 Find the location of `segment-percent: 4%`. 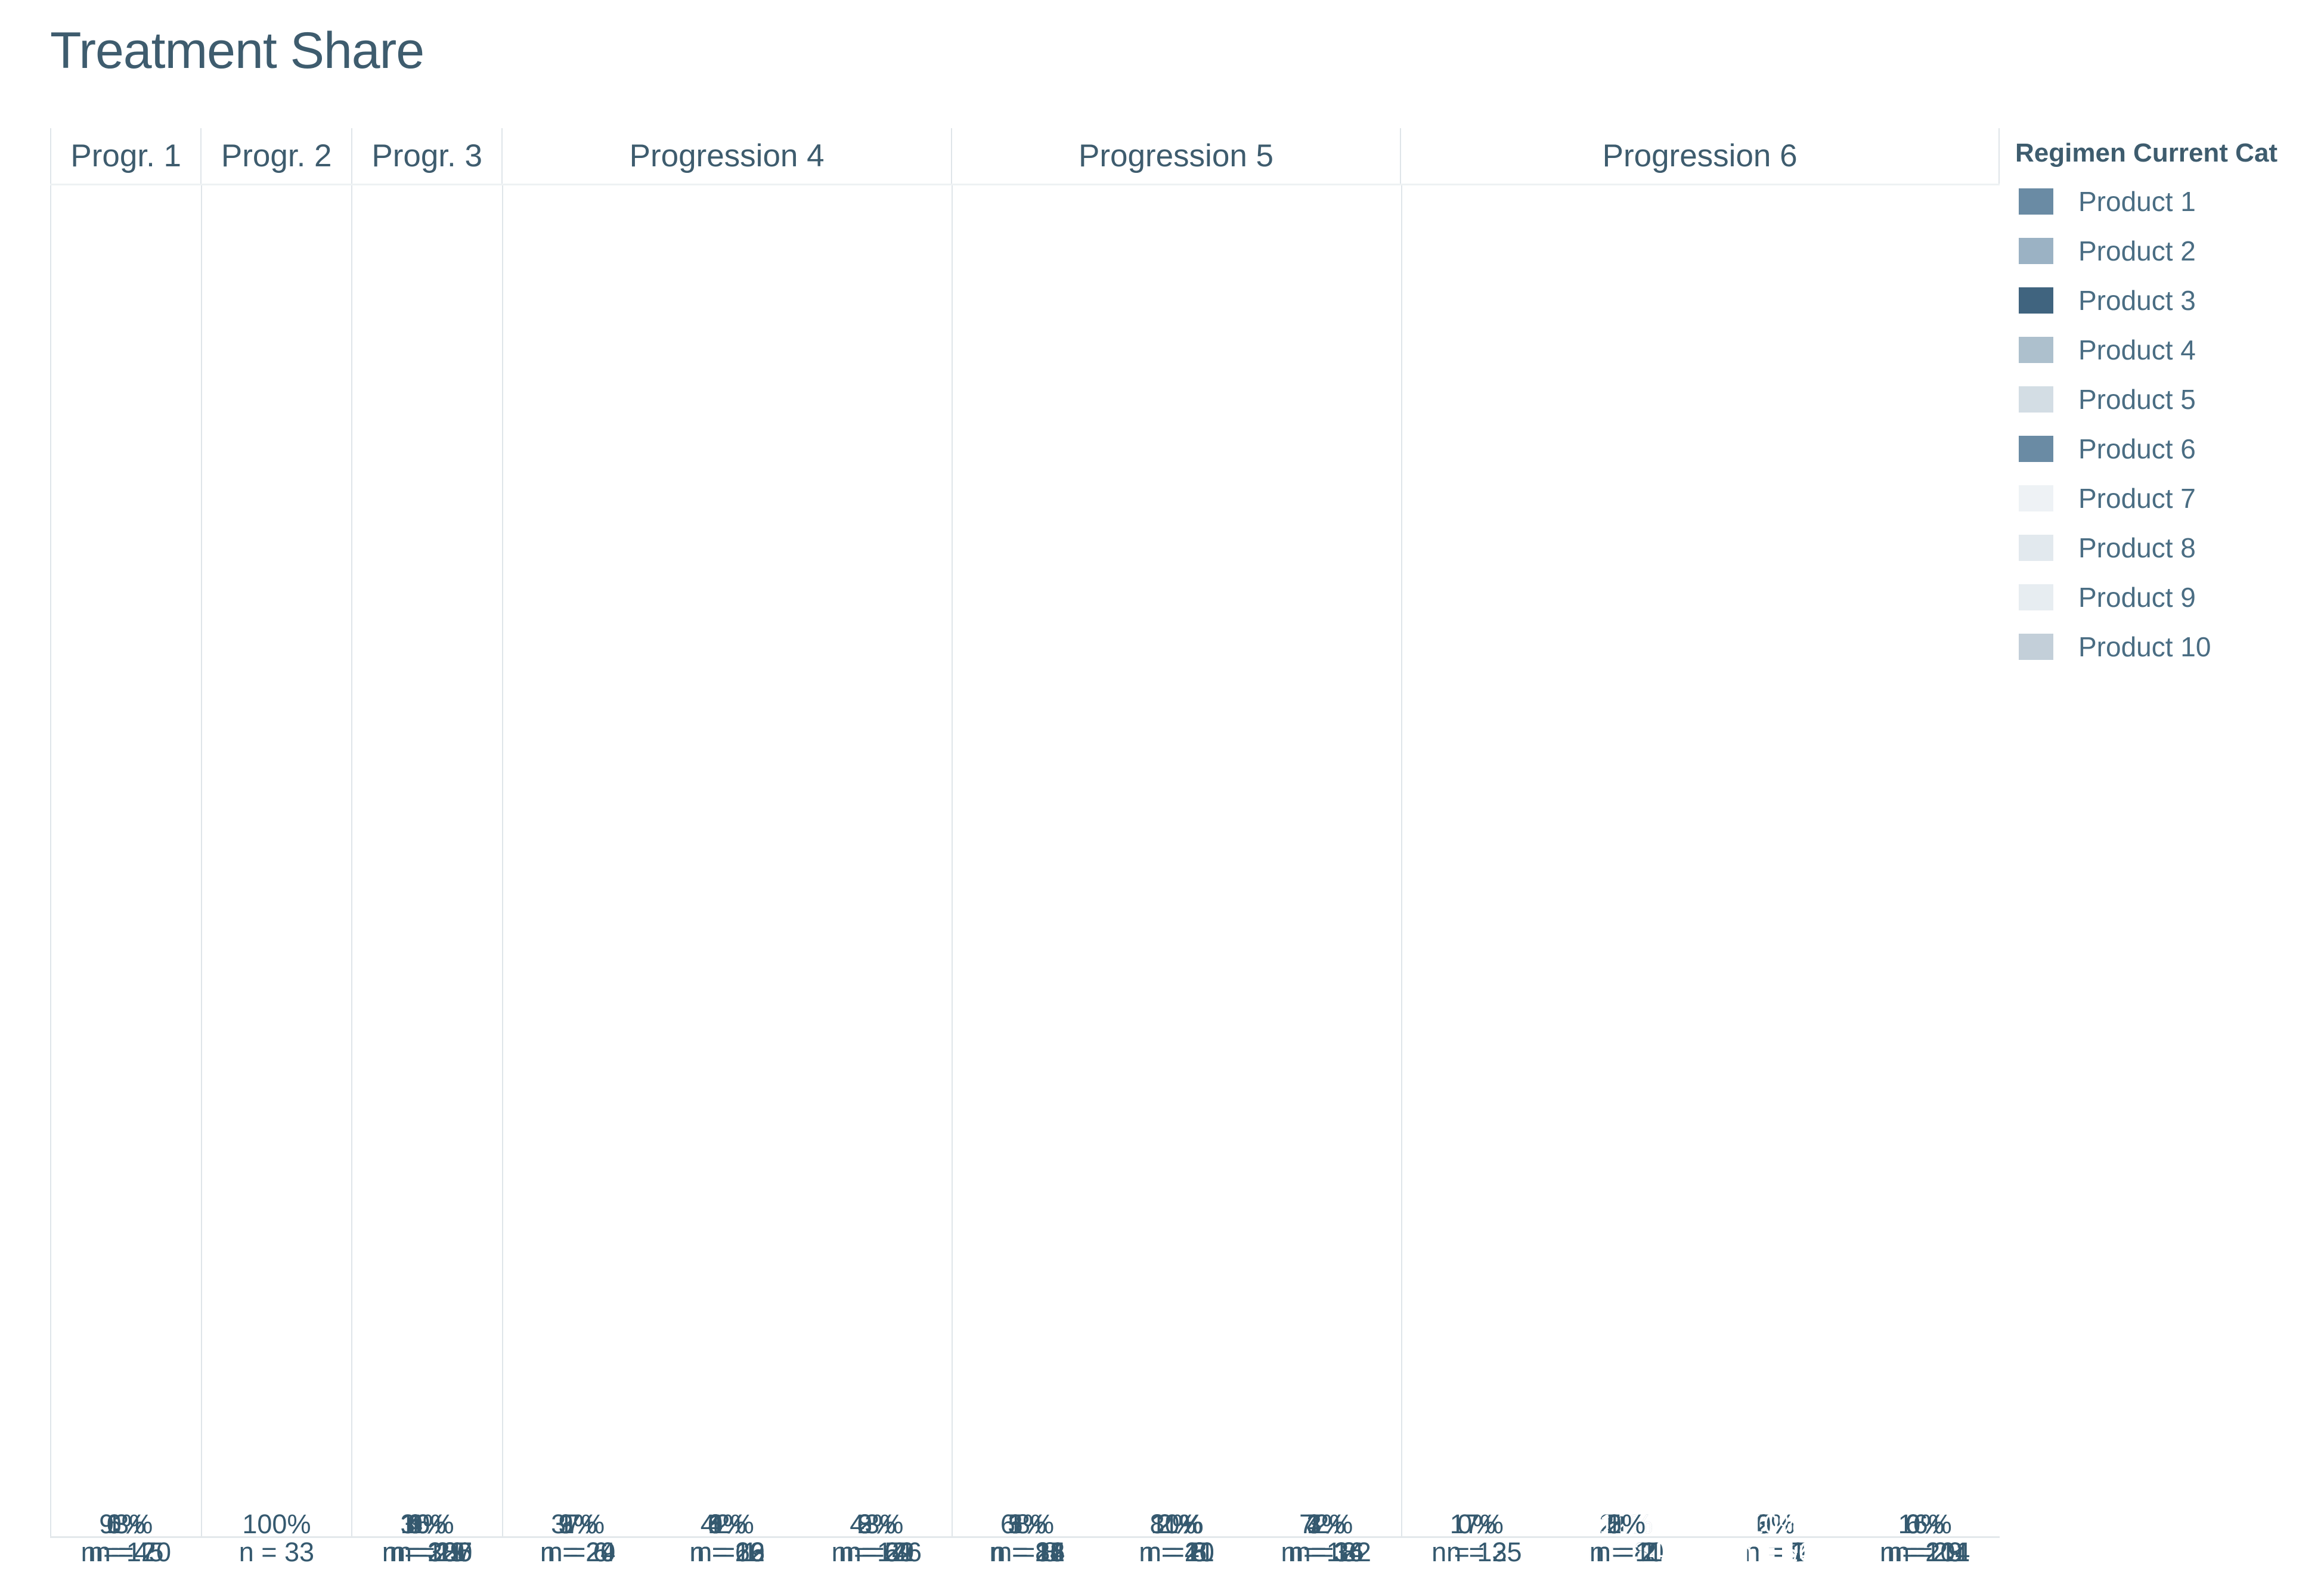

segment-percent: 4% is located at coordinates (427, 1523).